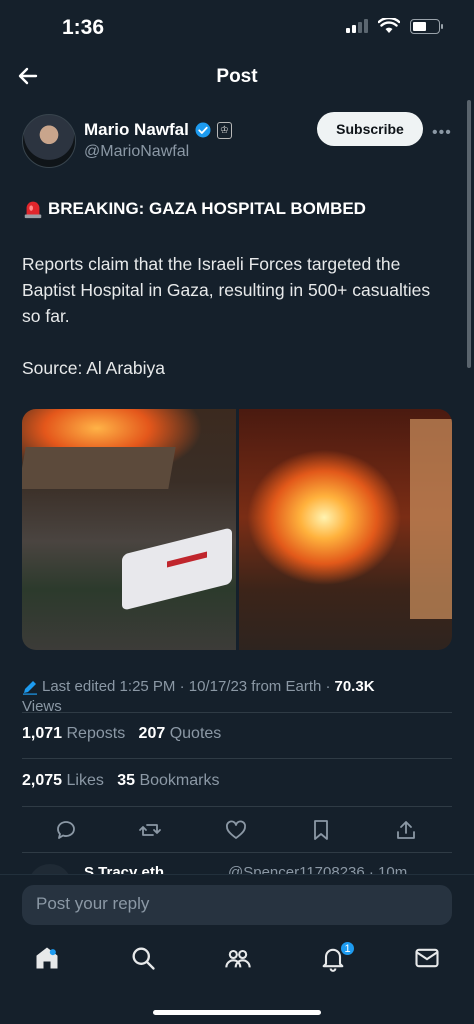 This screenshot has width=474, height=1024. I want to click on media-image-ambulance-fire, so click(129, 529).